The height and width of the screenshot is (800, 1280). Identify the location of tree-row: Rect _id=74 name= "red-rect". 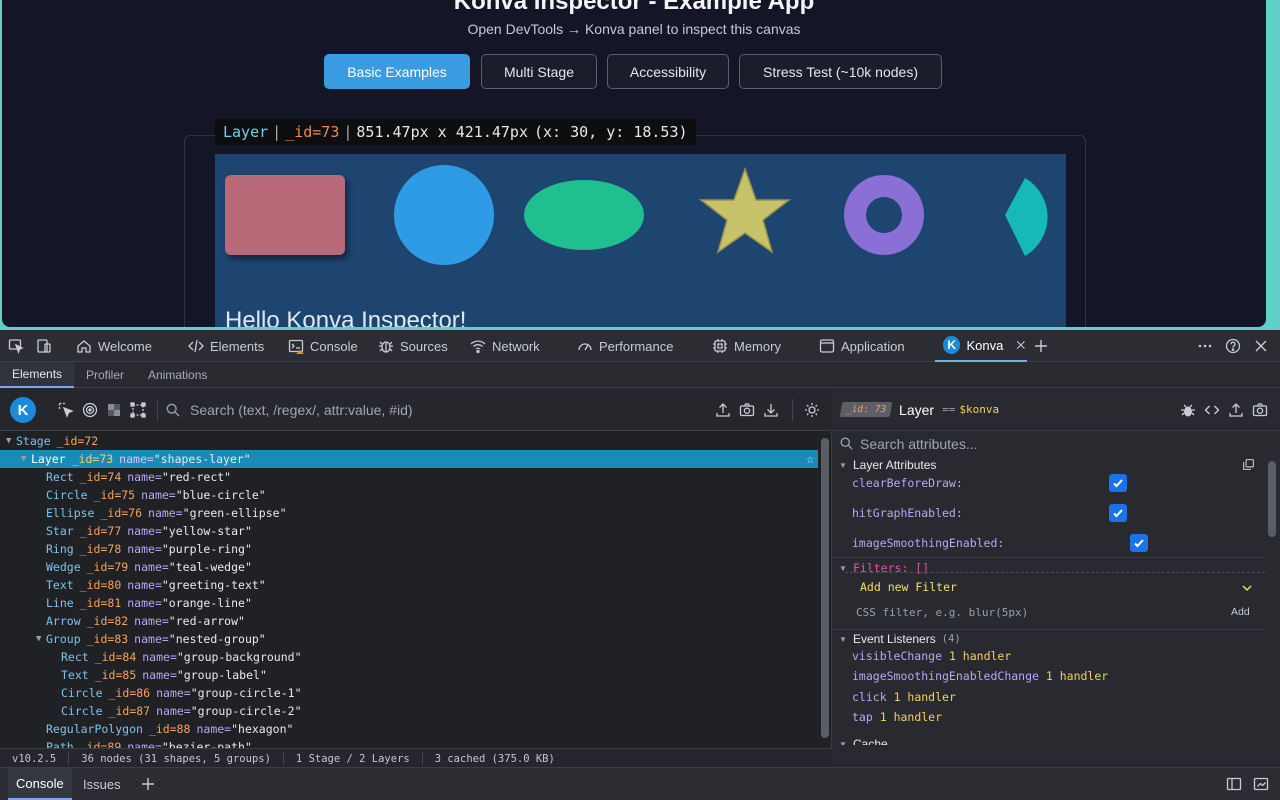
(409, 477).